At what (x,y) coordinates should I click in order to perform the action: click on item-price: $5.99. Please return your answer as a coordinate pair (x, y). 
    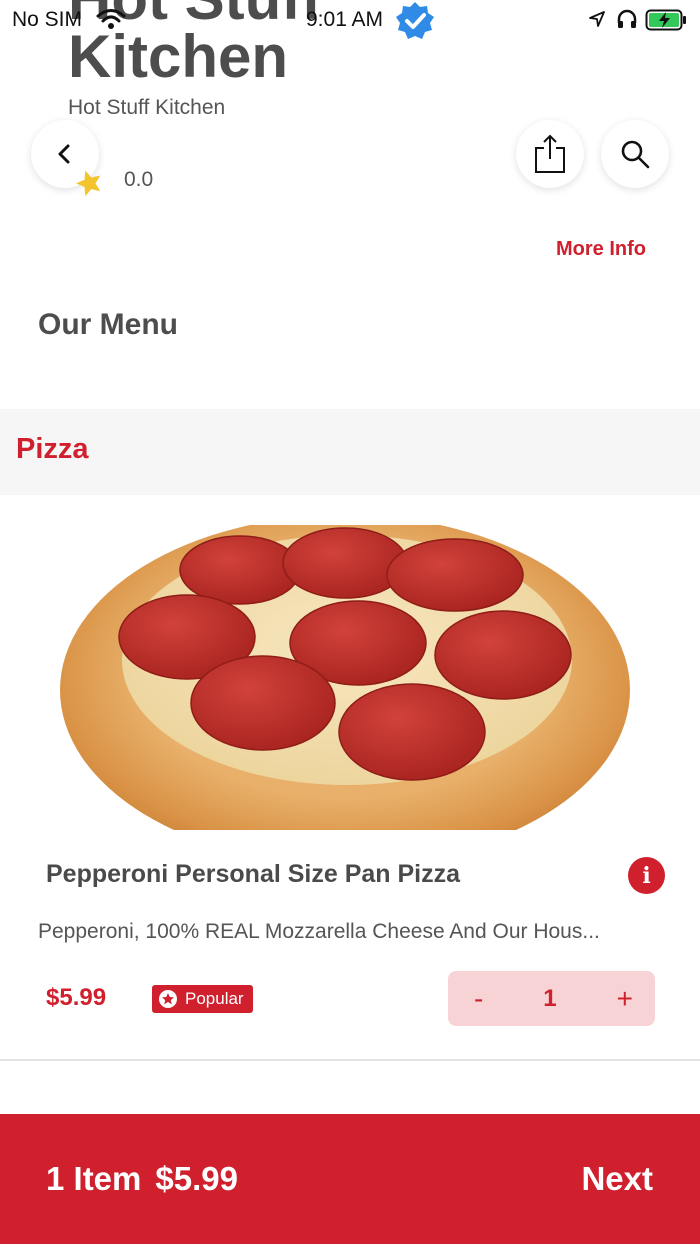
    Looking at the image, I should click on (76, 997).